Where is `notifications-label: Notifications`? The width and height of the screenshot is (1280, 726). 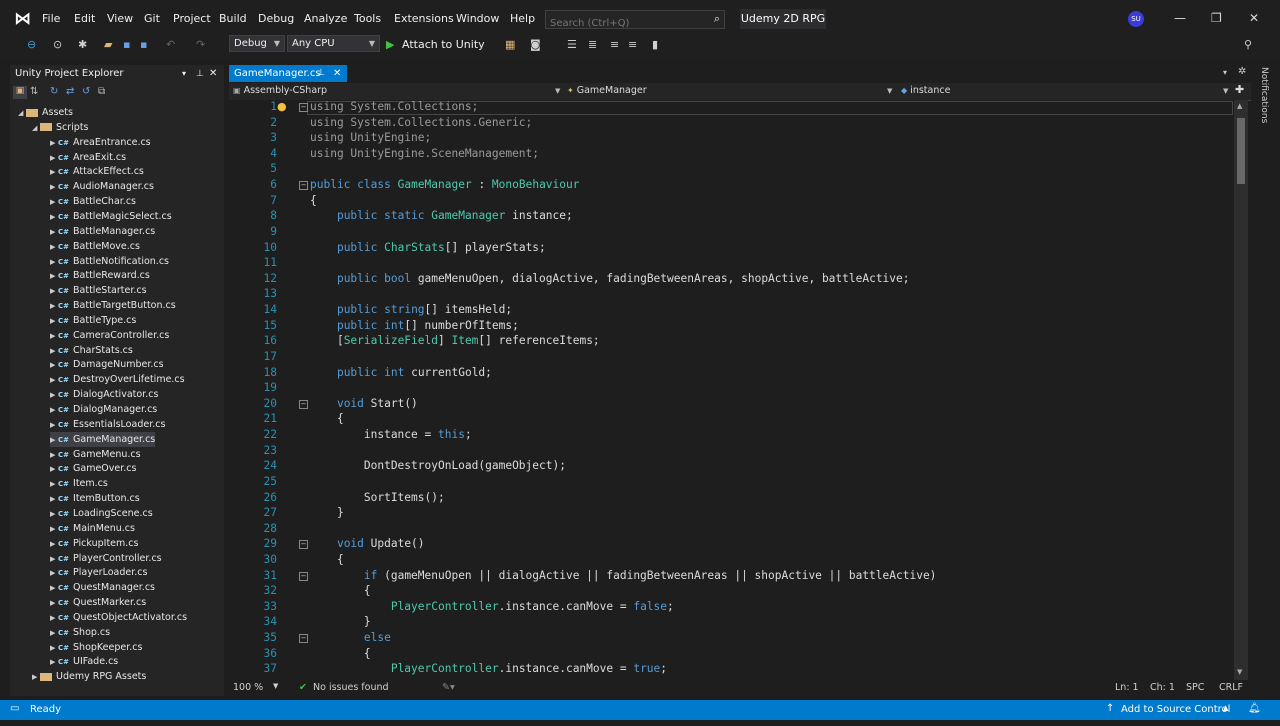
notifications-label: Notifications is located at coordinates (1264, 95).